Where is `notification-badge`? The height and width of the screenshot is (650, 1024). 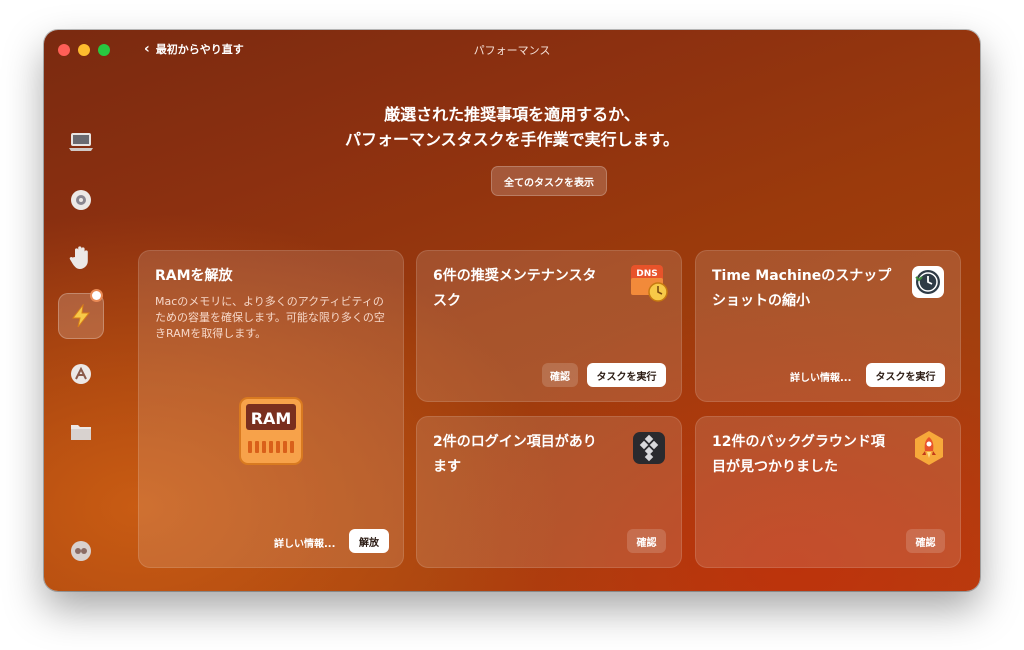
notification-badge is located at coordinates (96, 295).